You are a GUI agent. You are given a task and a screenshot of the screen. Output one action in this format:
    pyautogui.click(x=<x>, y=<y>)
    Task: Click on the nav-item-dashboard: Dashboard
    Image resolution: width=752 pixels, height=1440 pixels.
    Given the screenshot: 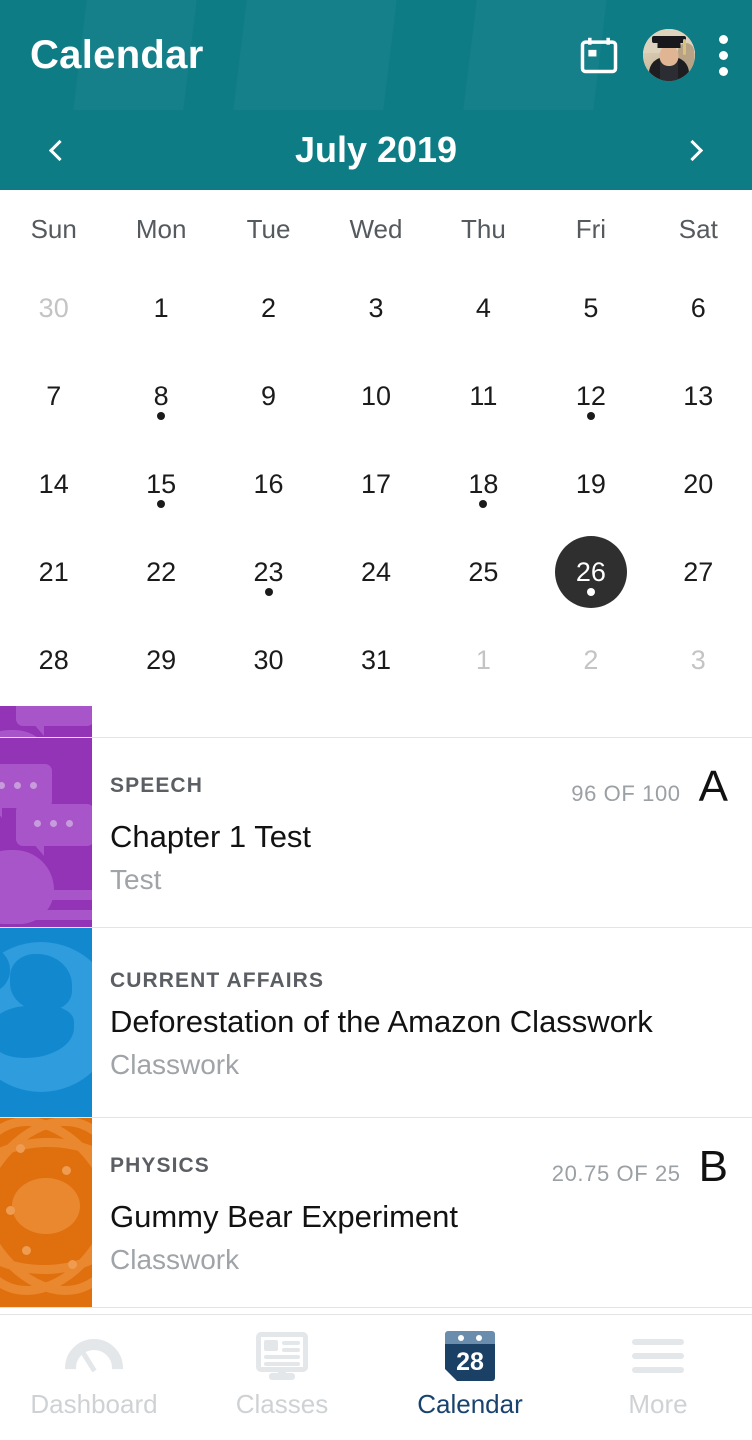 What is the action you would take?
    pyautogui.click(x=94, y=1374)
    